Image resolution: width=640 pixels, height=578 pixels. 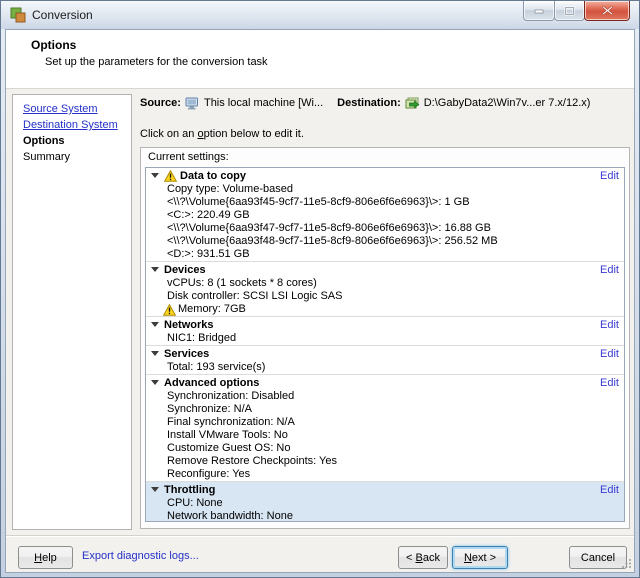 I want to click on setting-line-text: Synchronization: Disabled, so click(x=231, y=396).